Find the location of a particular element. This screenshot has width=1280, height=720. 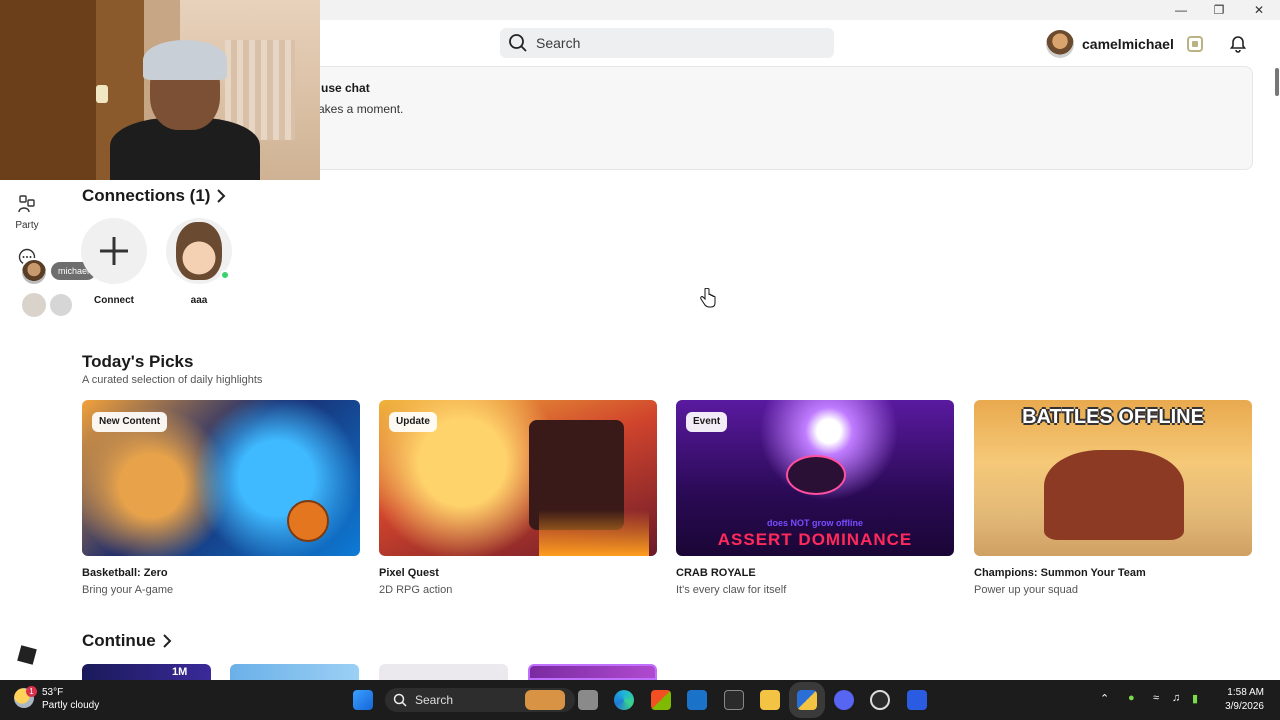

card-subtitle: 2D RPG action is located at coordinates (416, 590).